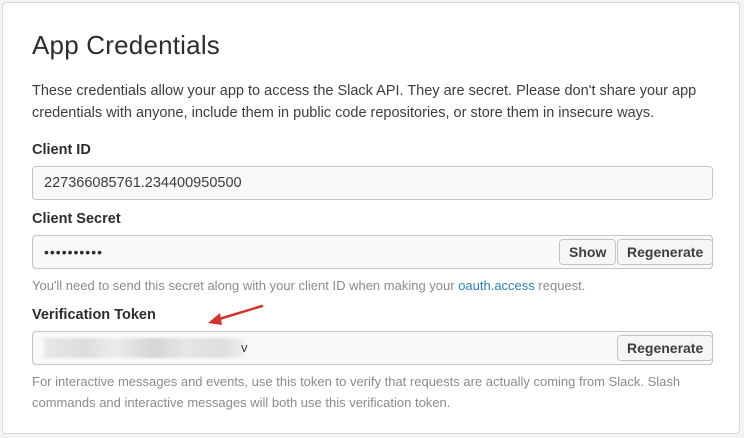  I want to click on verification-token-label: Verification Token, so click(94, 315).